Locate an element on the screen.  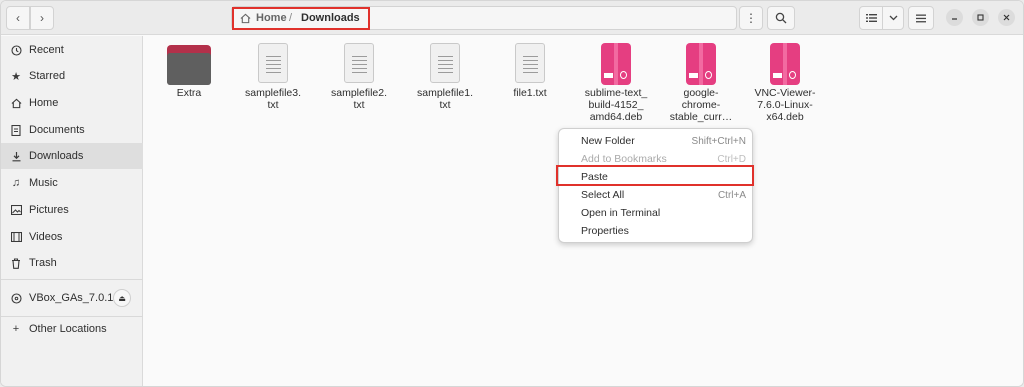
location-menu-button: ⋮ is located at coordinates (751, 18).